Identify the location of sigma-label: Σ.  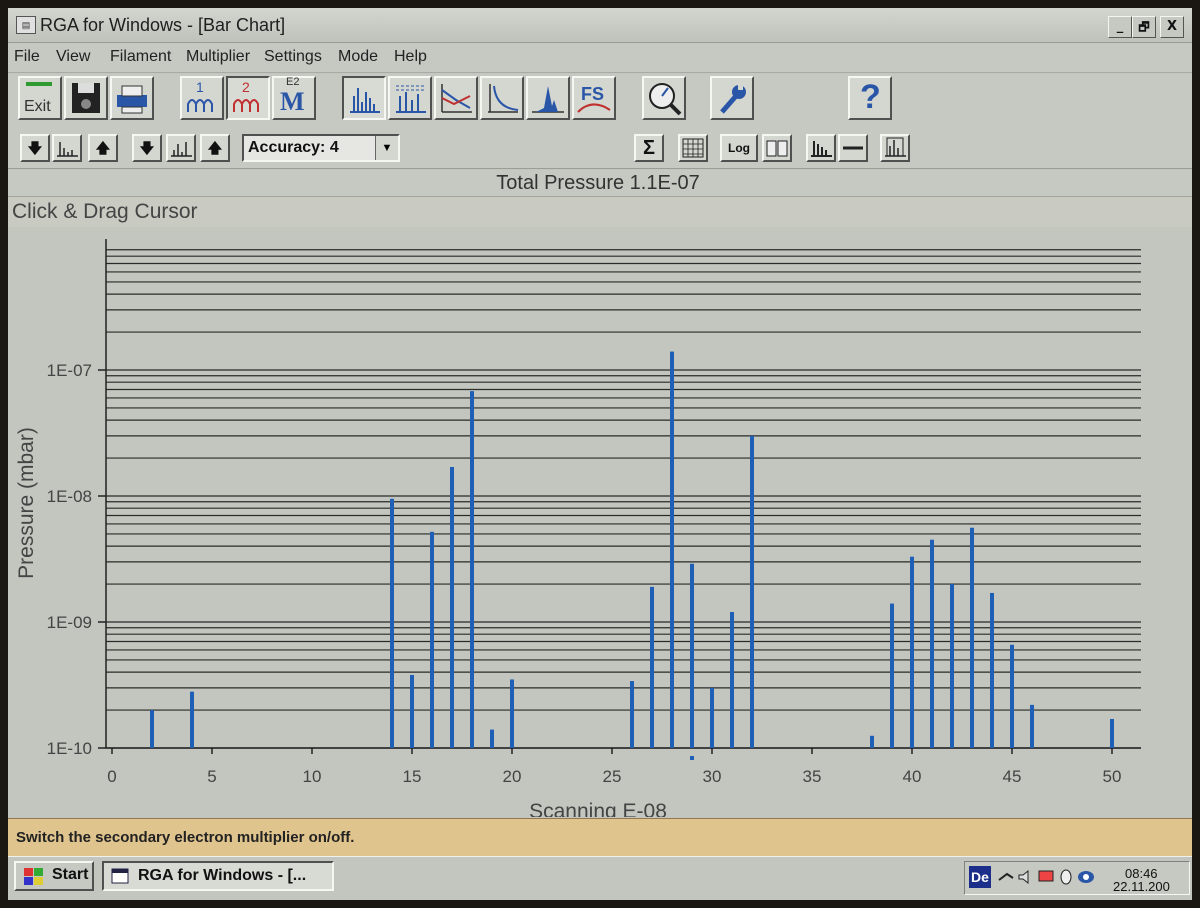
(648, 148).